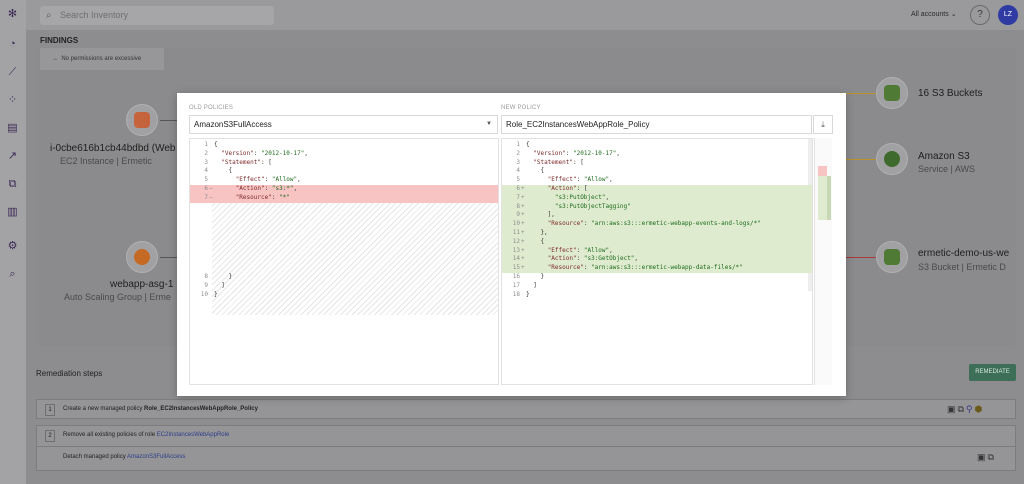 This screenshot has width=1024, height=484. Describe the element at coordinates (59, 40) in the screenshot. I see `page-title: FINDINGS` at that location.